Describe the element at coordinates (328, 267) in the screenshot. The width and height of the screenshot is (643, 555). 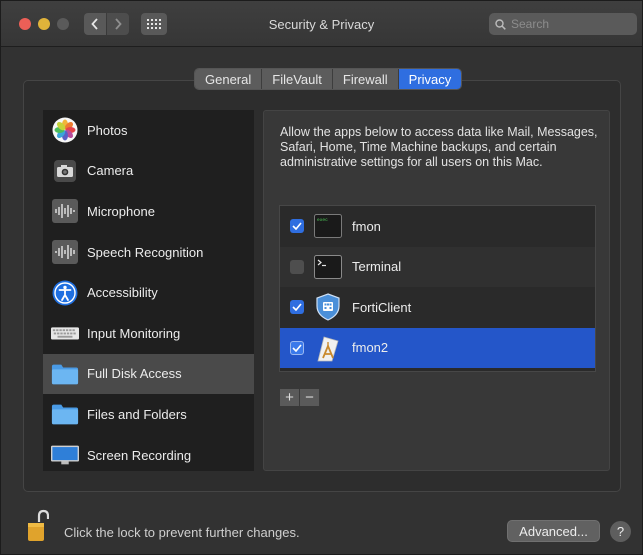
I see `terminal-icon` at that location.